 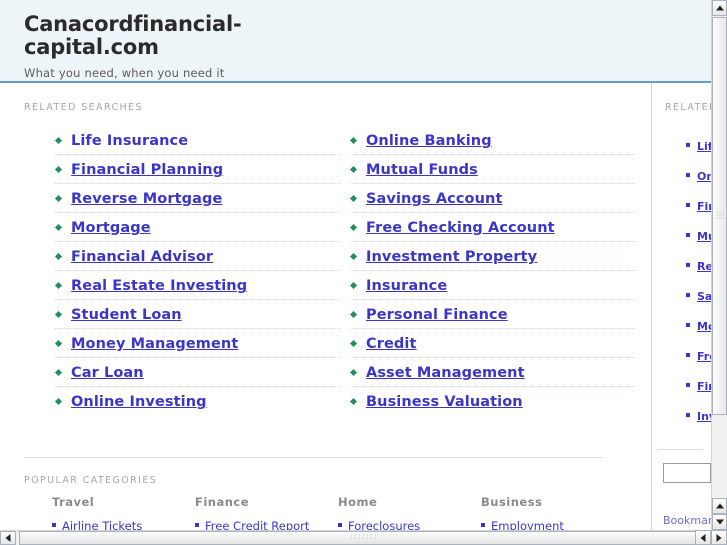 I want to click on hscroll-next-button, so click(x=719, y=537).